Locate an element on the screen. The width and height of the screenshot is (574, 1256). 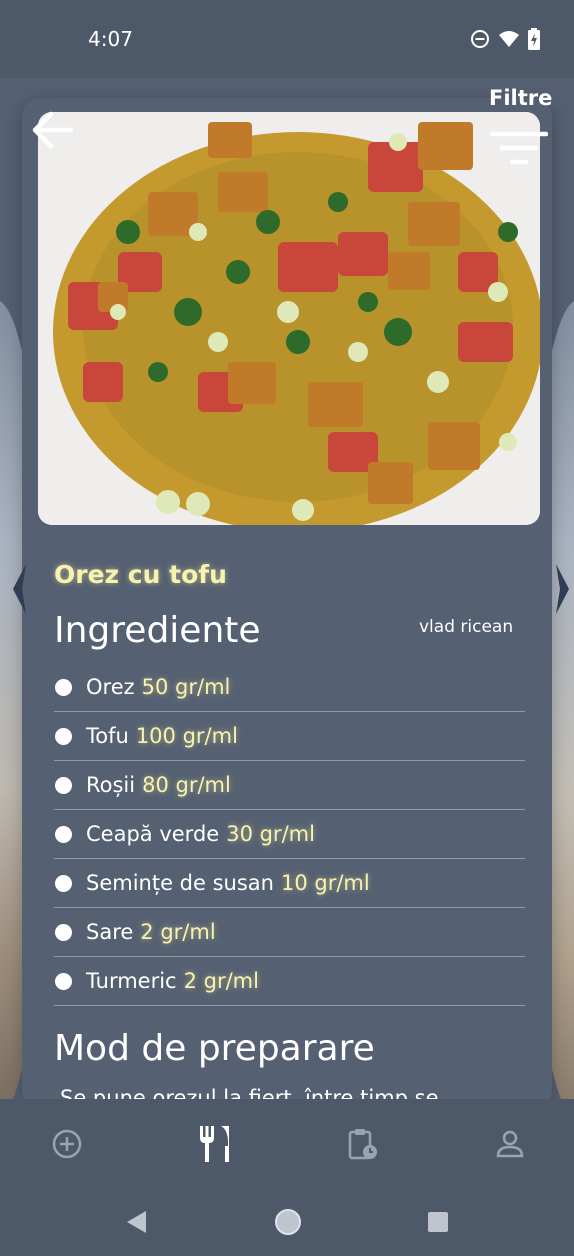
status-time: 4:07 is located at coordinates (110, 39).